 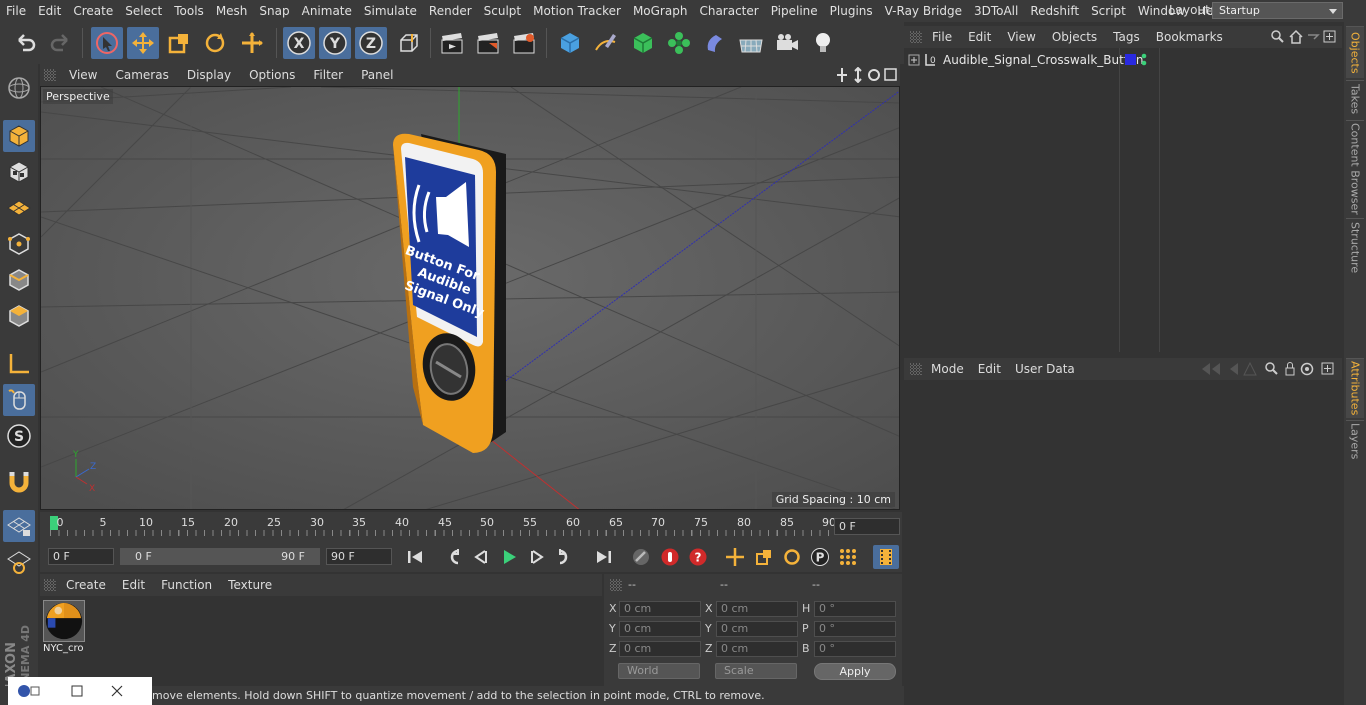 What do you see at coordinates (143, 11) in the screenshot?
I see `menu-select: Select` at bounding box center [143, 11].